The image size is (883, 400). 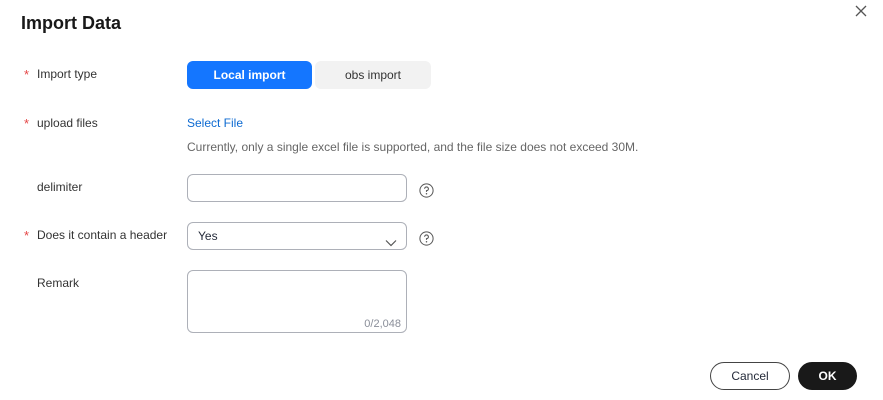 I want to click on upload-files-label: upload files, so click(x=67, y=123).